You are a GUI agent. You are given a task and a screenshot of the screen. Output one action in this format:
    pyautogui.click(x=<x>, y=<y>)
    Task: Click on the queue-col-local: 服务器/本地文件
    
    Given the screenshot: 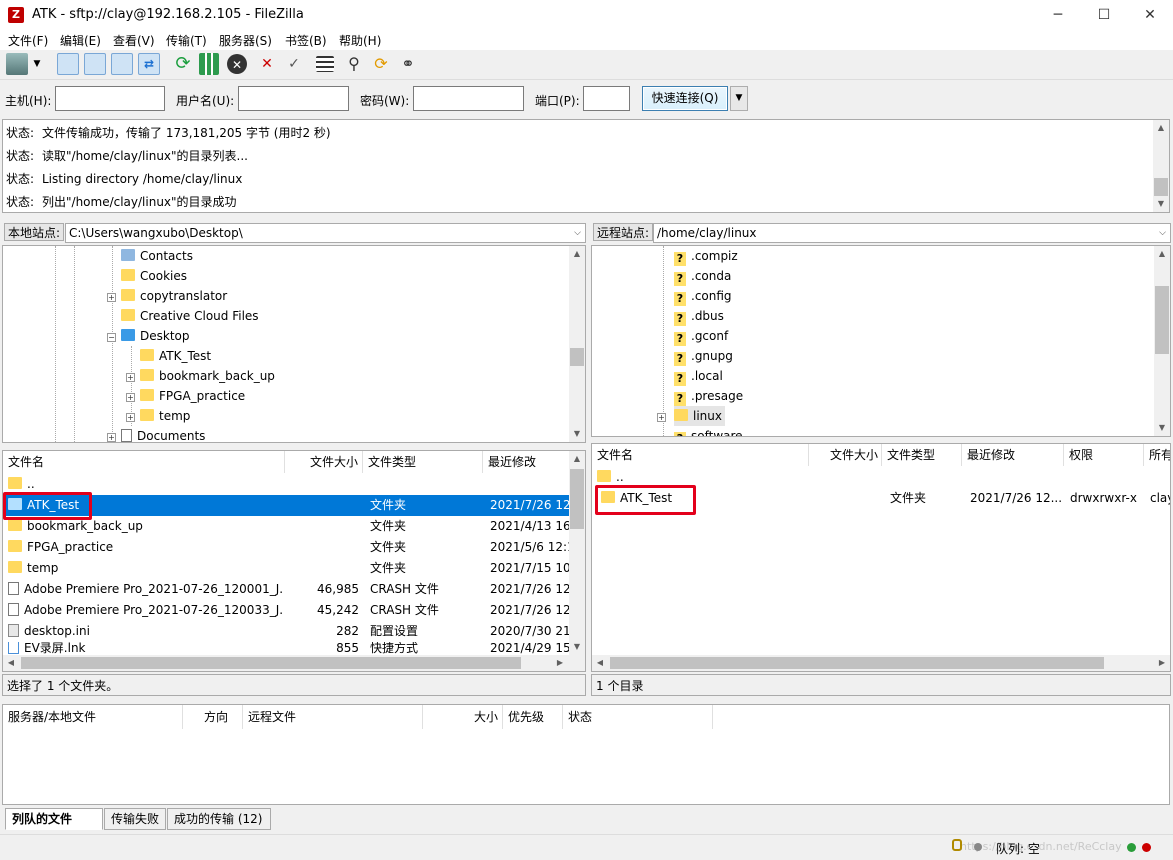 What is the action you would take?
    pyautogui.click(x=93, y=717)
    